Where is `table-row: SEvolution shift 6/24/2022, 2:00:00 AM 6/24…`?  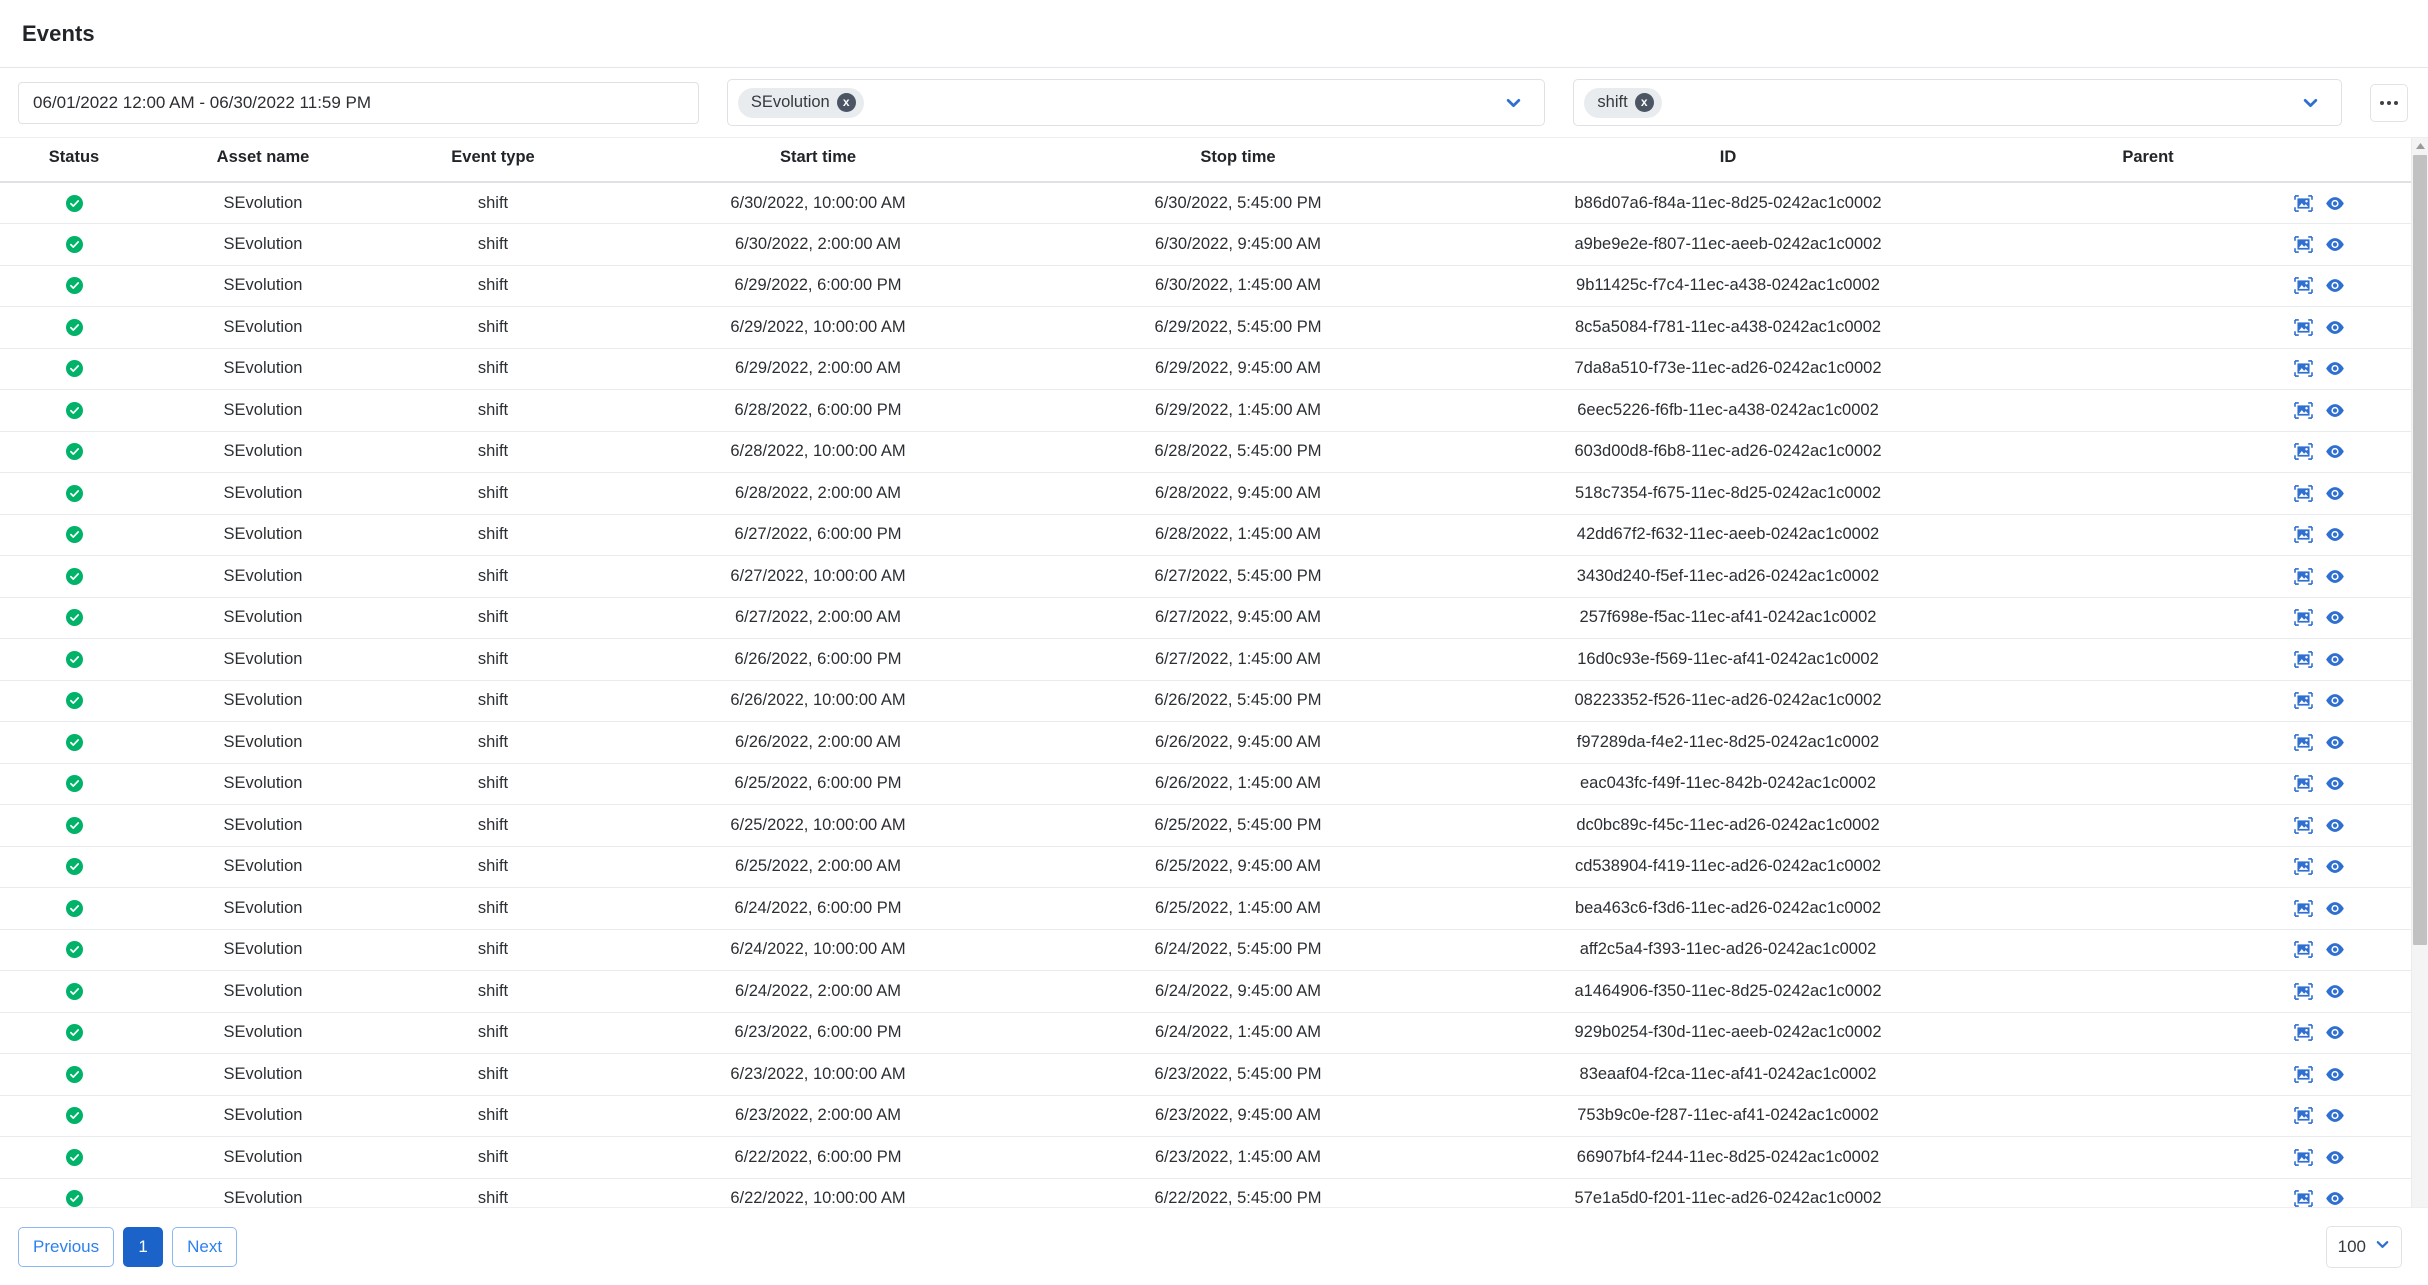 table-row: SEvolution shift 6/24/2022, 2:00:00 AM 6/24… is located at coordinates (1205, 991).